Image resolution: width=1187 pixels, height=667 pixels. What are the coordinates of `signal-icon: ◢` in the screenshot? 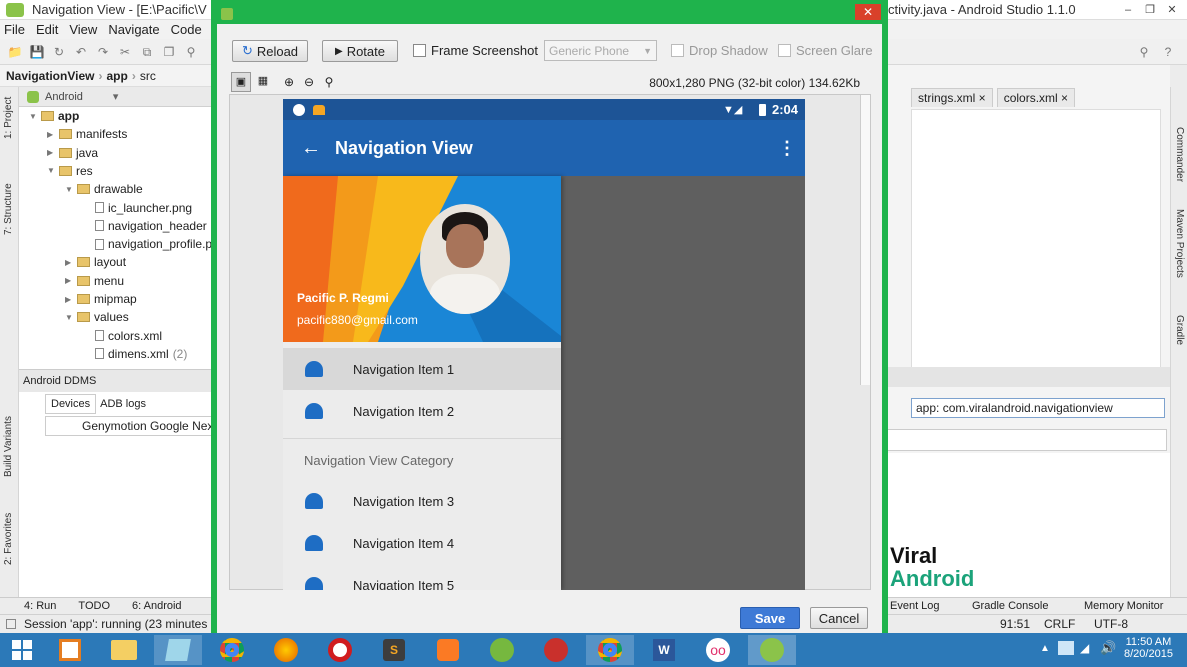 It's located at (1084, 648).